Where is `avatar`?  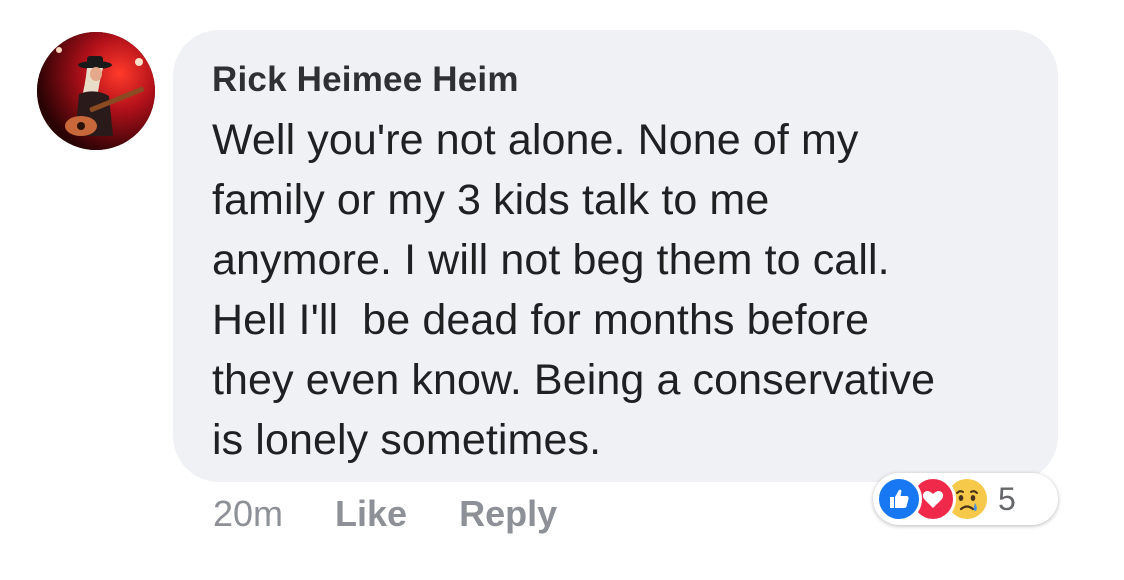 avatar is located at coordinates (96, 91).